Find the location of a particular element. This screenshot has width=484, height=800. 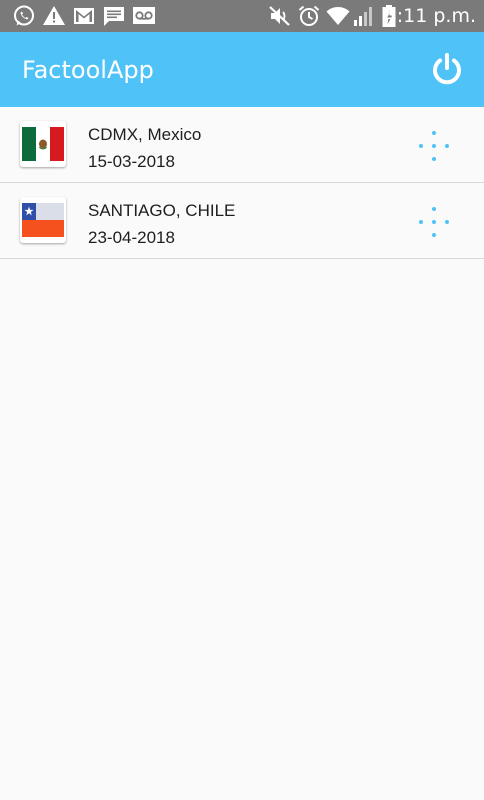

trip-location: CDMX, Mexico is located at coordinates (145, 134).